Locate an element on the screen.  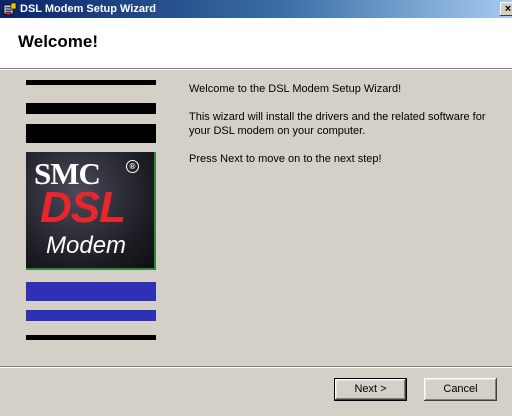
logo-product-sub: Modem is located at coordinates (86, 245).